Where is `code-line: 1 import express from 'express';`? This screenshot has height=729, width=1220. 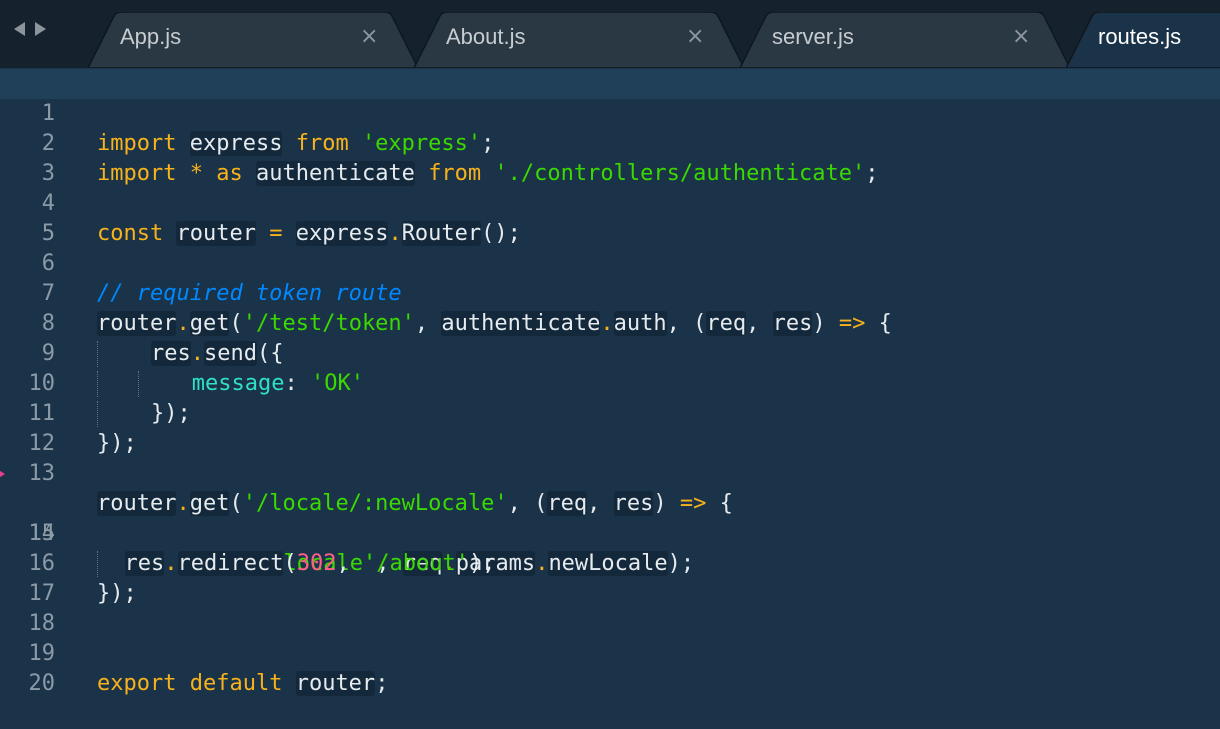
code-line: 1 import express from 'express'; is located at coordinates (610, 112).